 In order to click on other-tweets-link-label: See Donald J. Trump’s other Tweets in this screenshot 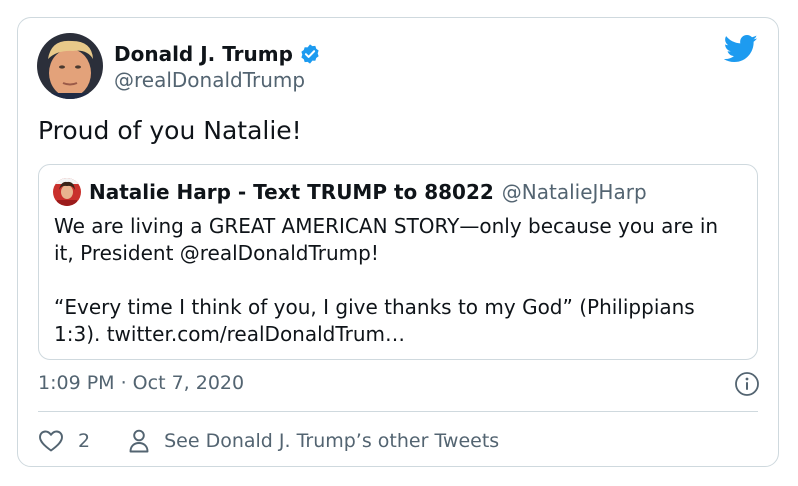, I will do `click(332, 441)`.